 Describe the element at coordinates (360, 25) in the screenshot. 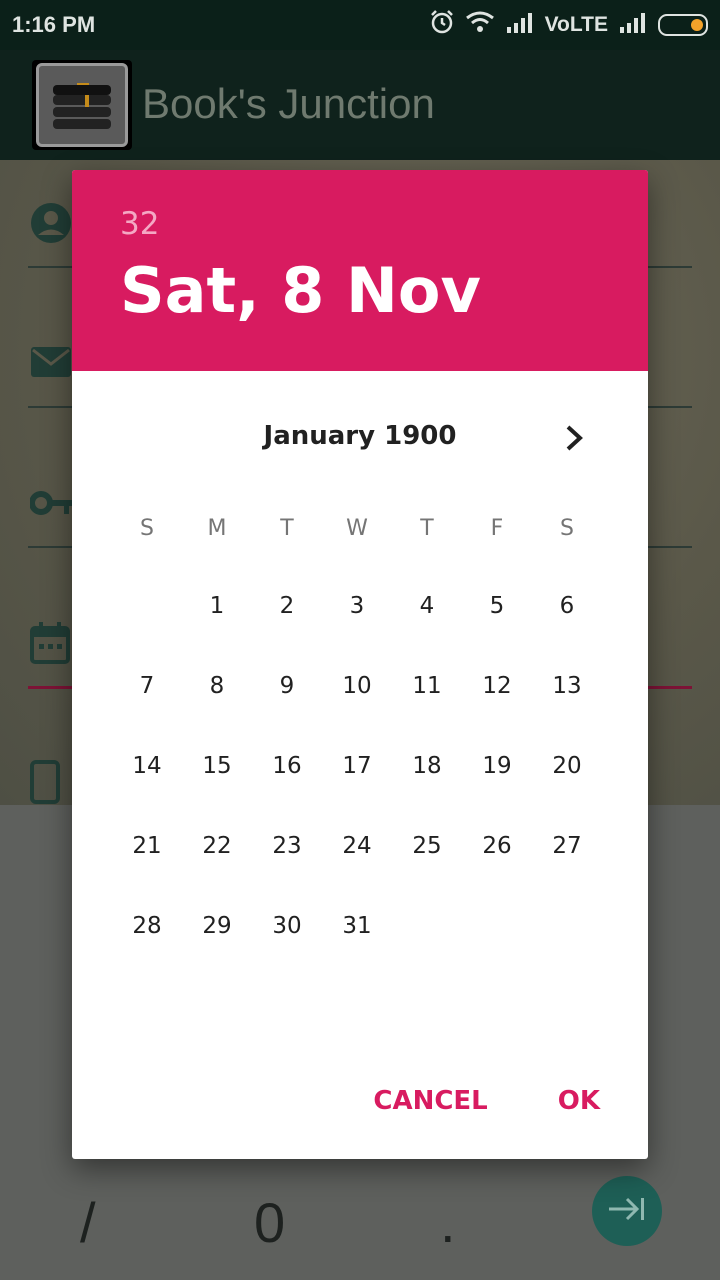

I see `status-bar: 1:16 PM VoLTE` at that location.